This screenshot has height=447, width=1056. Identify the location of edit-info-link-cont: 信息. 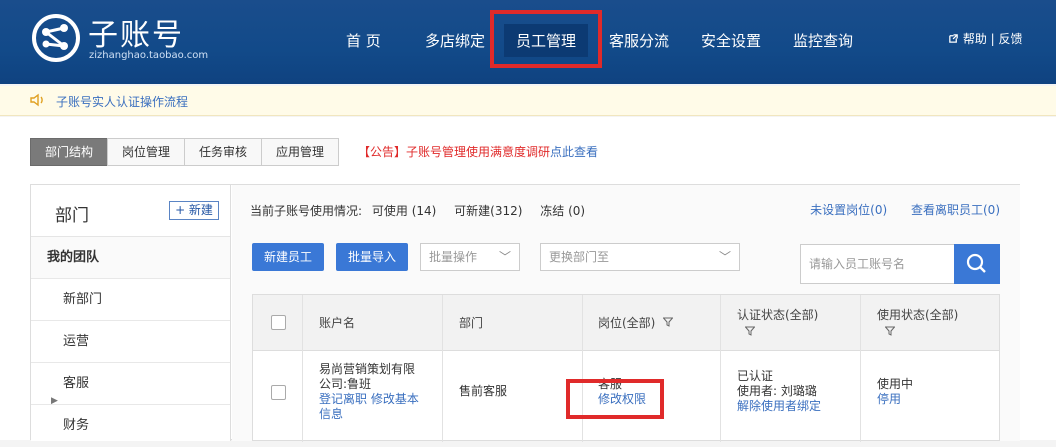
(378, 414).